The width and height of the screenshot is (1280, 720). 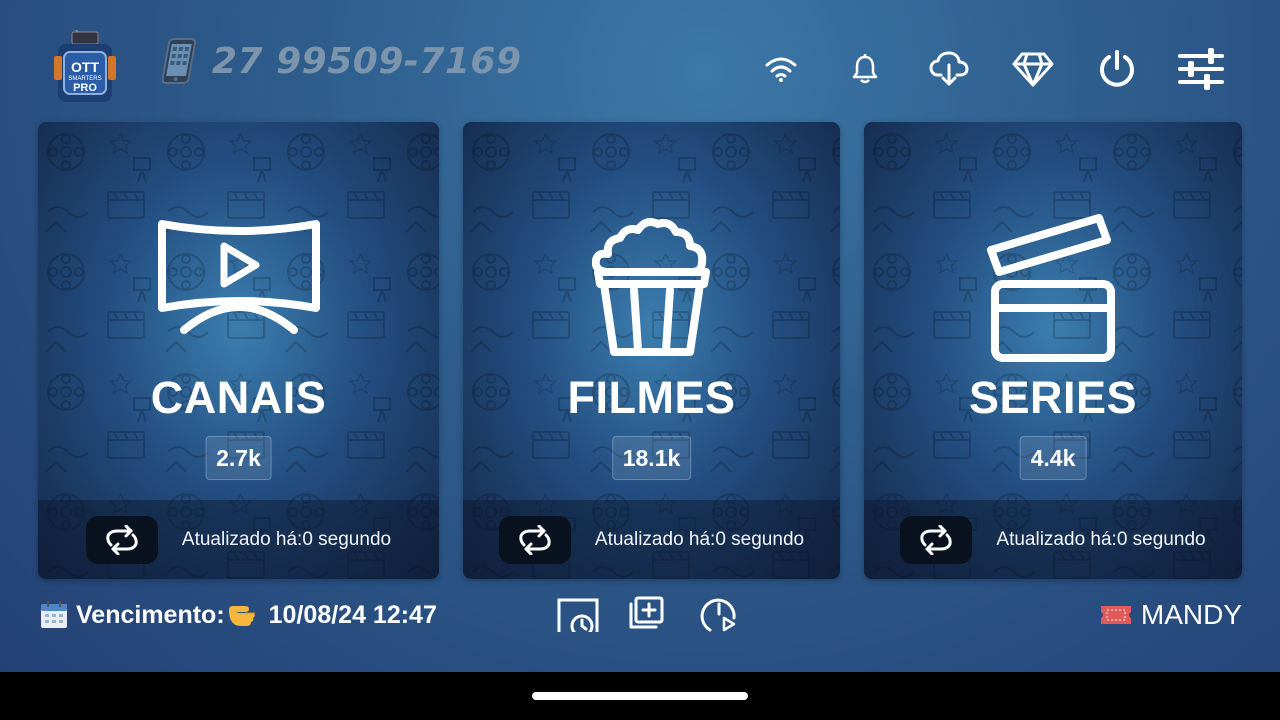 I want to click on expiry-info: Vencimento: 10/08/24 12:47, so click(x=238, y=615).